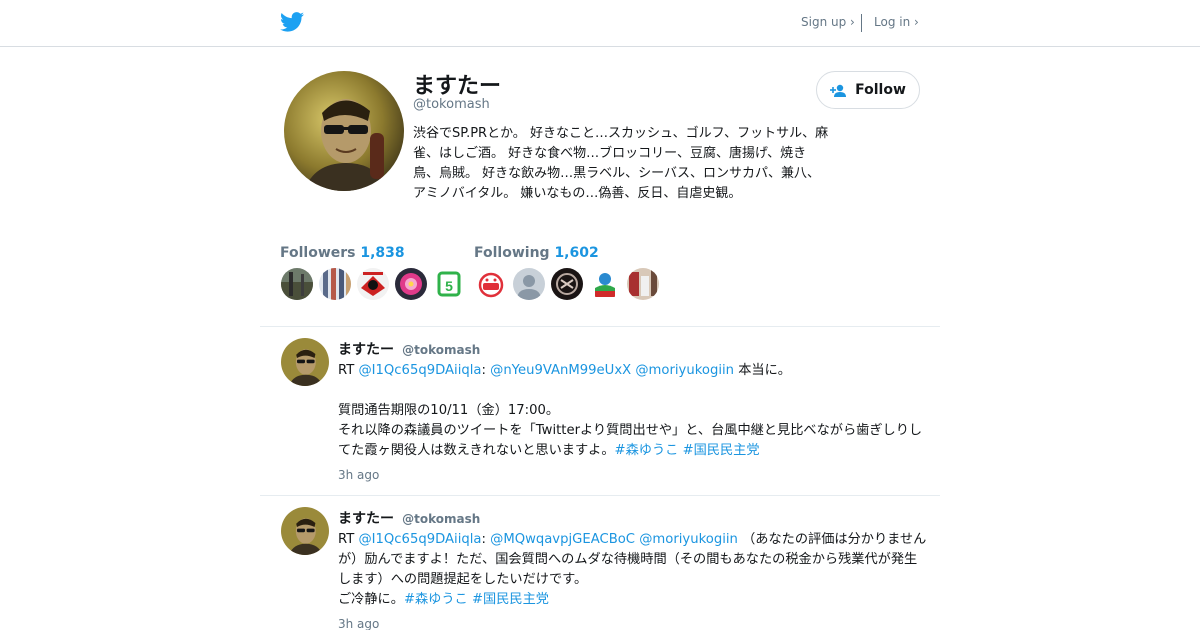  I want to click on follow-label: Follow, so click(880, 90).